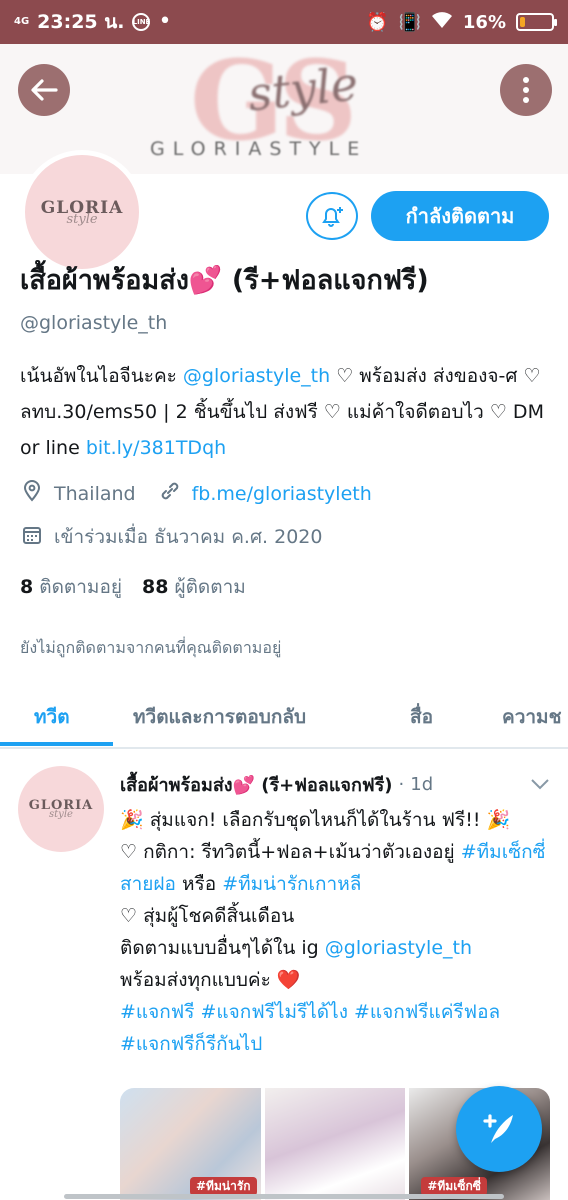 The image size is (568, 1200). What do you see at coordinates (155, 587) in the screenshot?
I see `followers-count: 88` at bounding box center [155, 587].